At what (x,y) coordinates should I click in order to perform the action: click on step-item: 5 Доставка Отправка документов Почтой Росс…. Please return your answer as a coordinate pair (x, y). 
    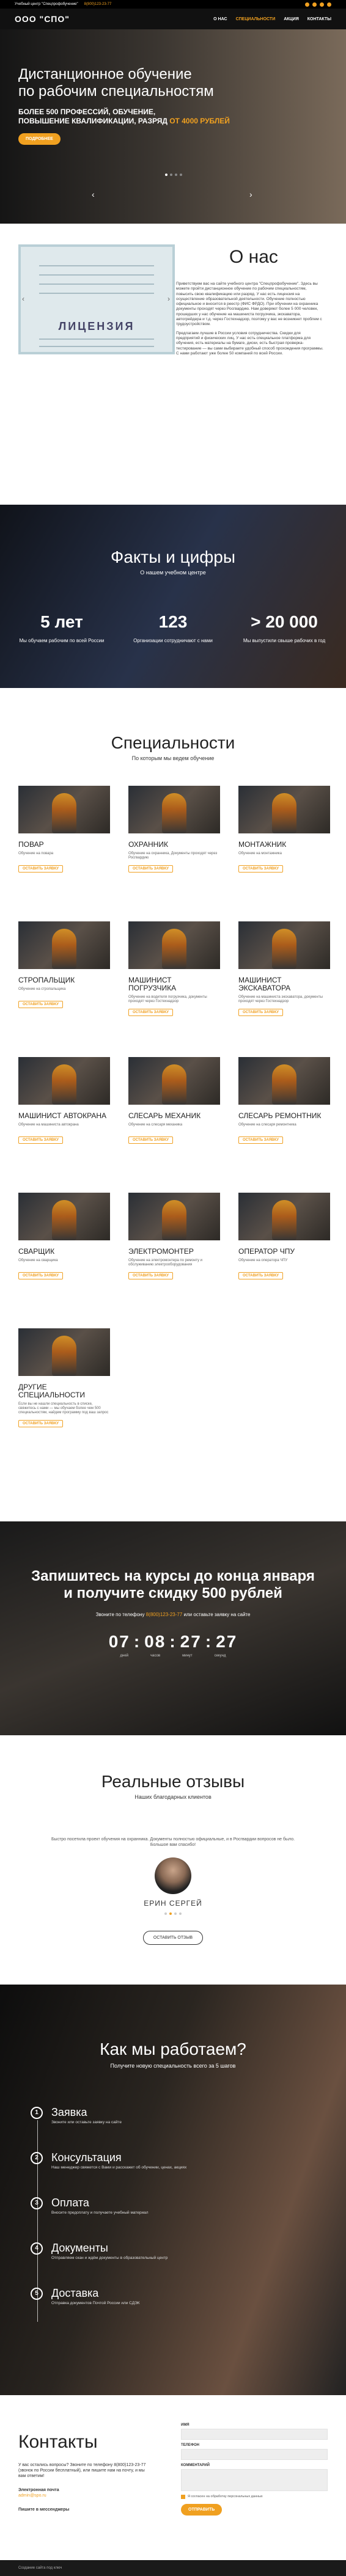
    Looking at the image, I should click on (153, 2296).